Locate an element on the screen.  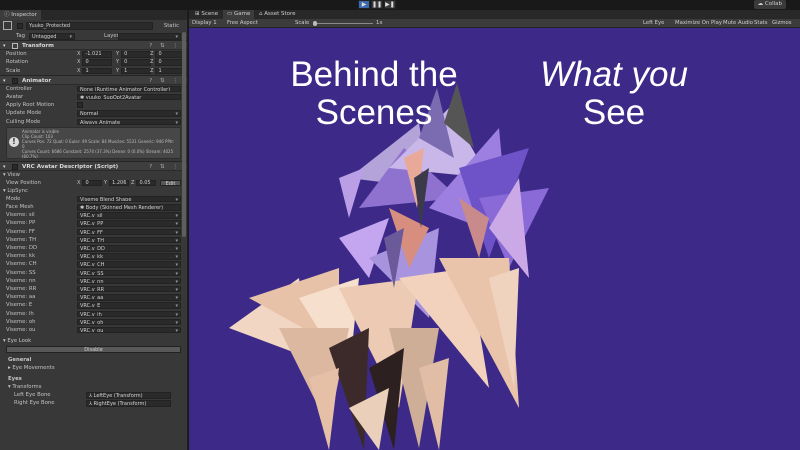
viseme-dropdown: VRC.v_PP is located at coordinates (129, 223).